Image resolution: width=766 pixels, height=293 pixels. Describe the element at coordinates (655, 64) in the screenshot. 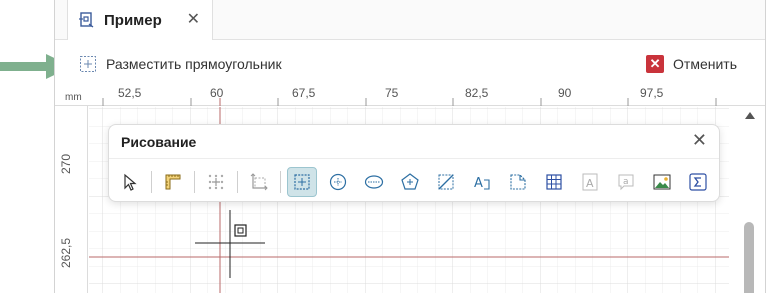

I see `cancel-x-icon: ✕` at that location.